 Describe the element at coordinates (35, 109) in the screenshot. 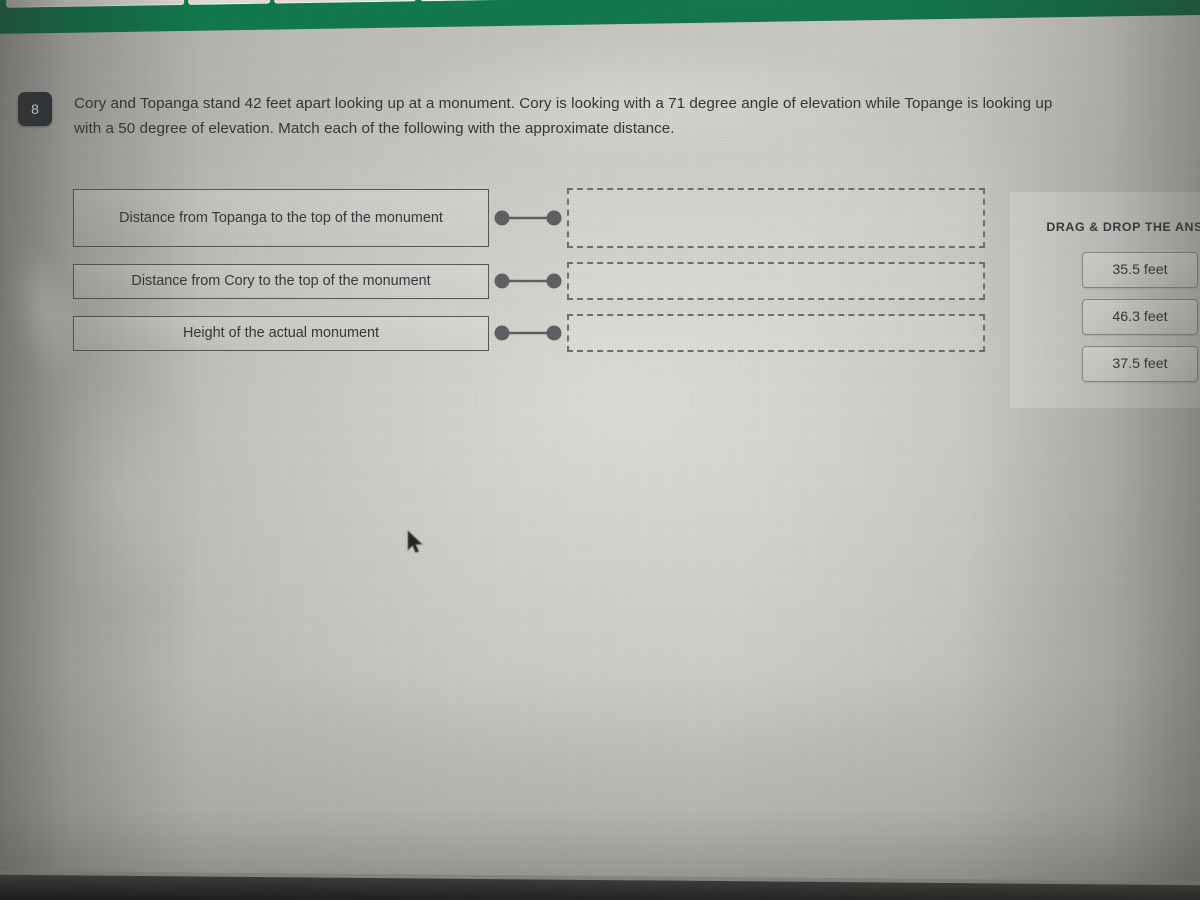

I see `question-number-badge: 8` at that location.